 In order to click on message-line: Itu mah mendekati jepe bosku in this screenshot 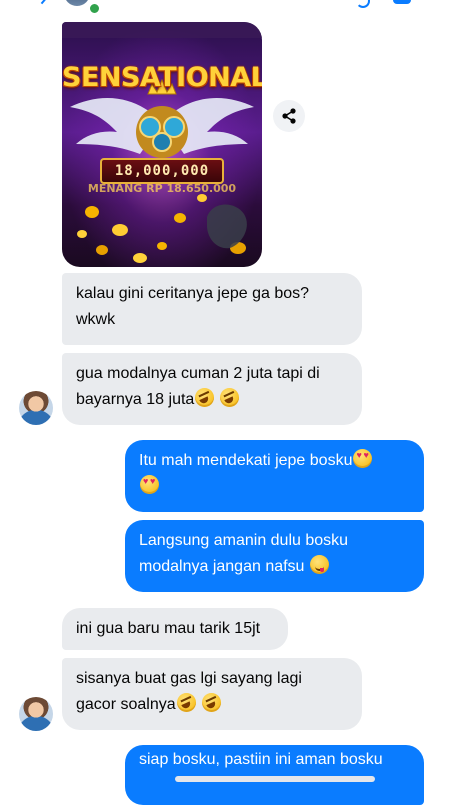, I will do `click(246, 460)`.